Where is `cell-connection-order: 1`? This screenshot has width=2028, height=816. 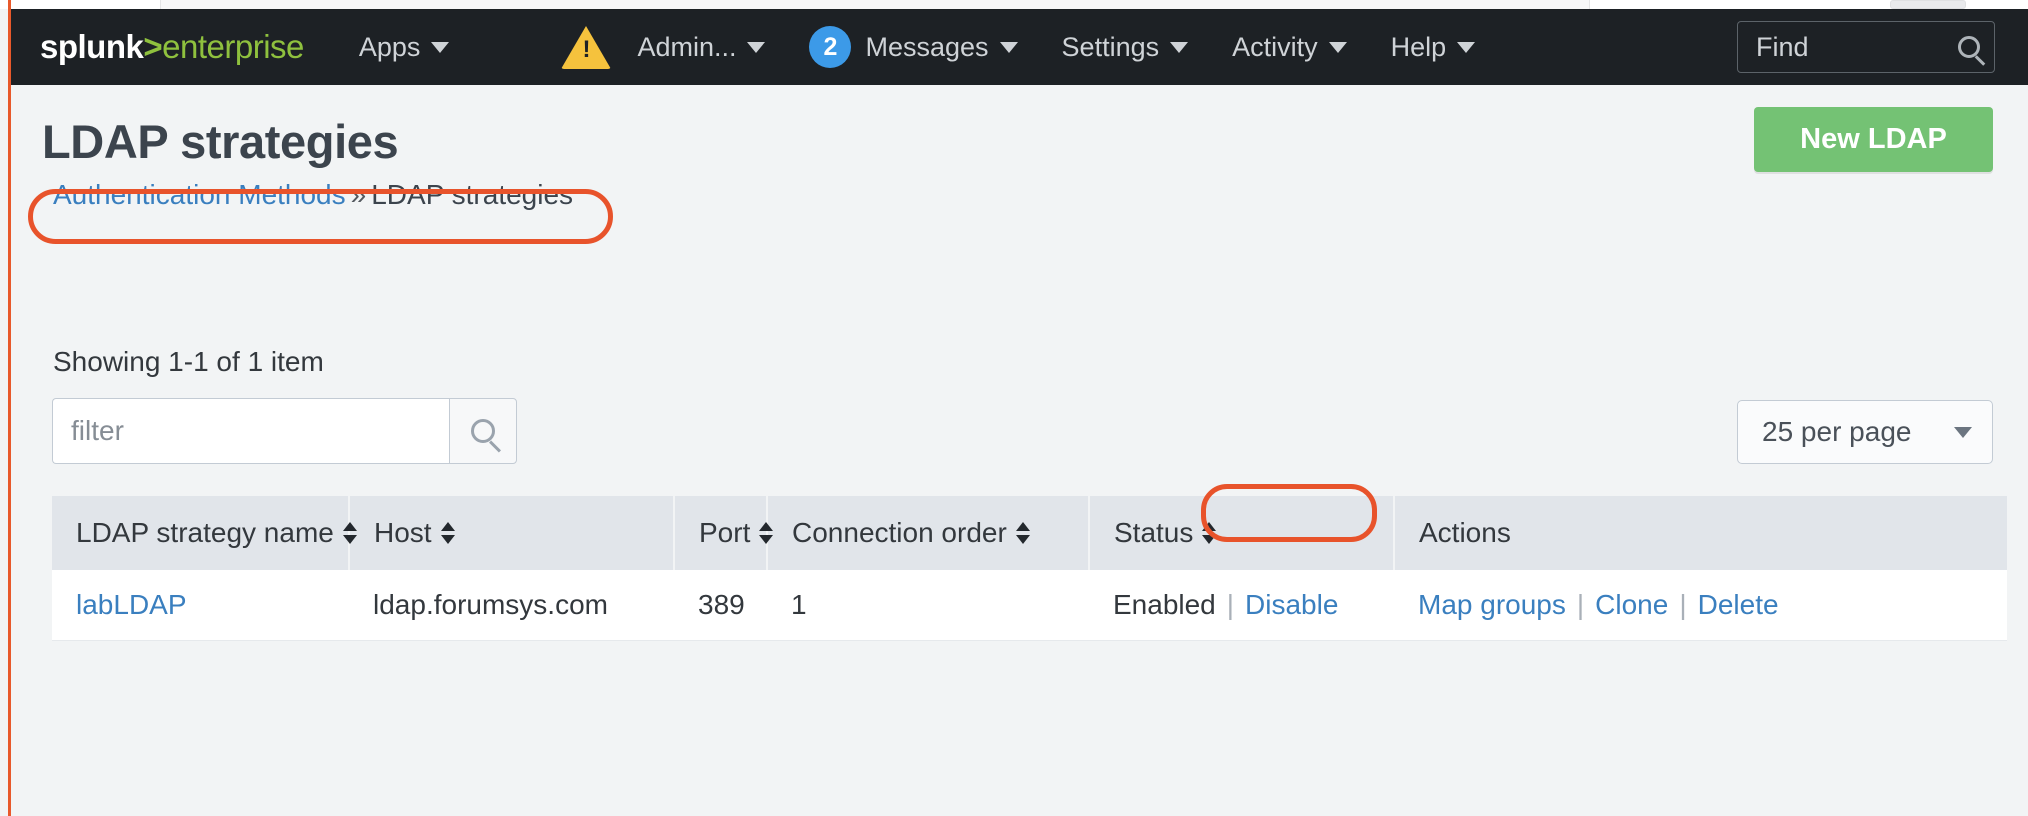 cell-connection-order: 1 is located at coordinates (928, 605).